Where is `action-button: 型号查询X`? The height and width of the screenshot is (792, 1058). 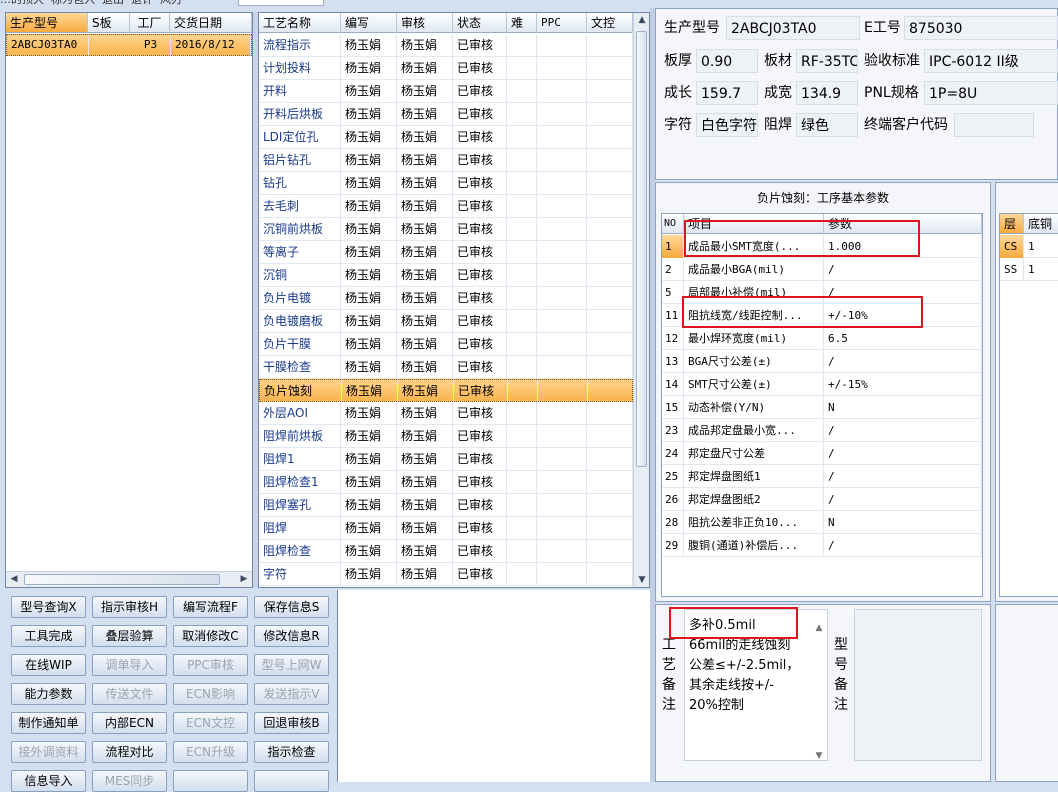 action-button: 型号查询X is located at coordinates (48, 607).